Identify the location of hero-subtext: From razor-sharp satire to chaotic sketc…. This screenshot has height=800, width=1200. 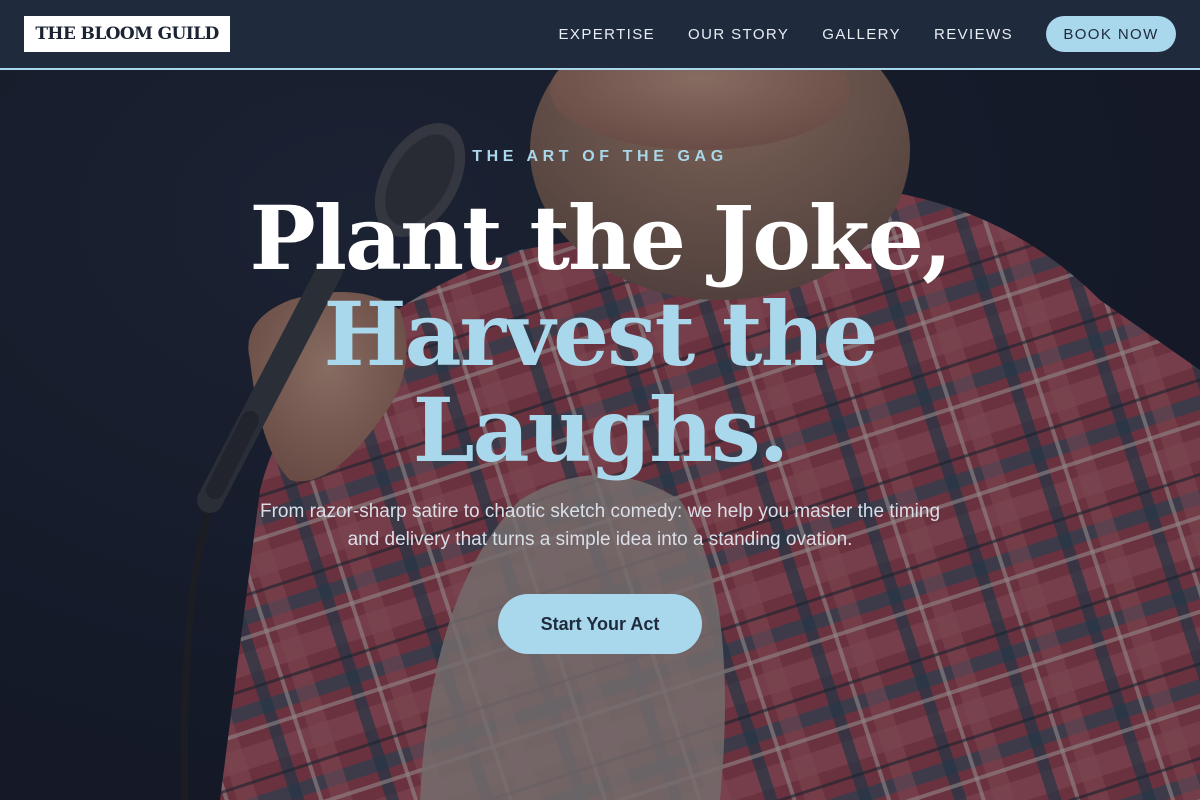
(600, 525).